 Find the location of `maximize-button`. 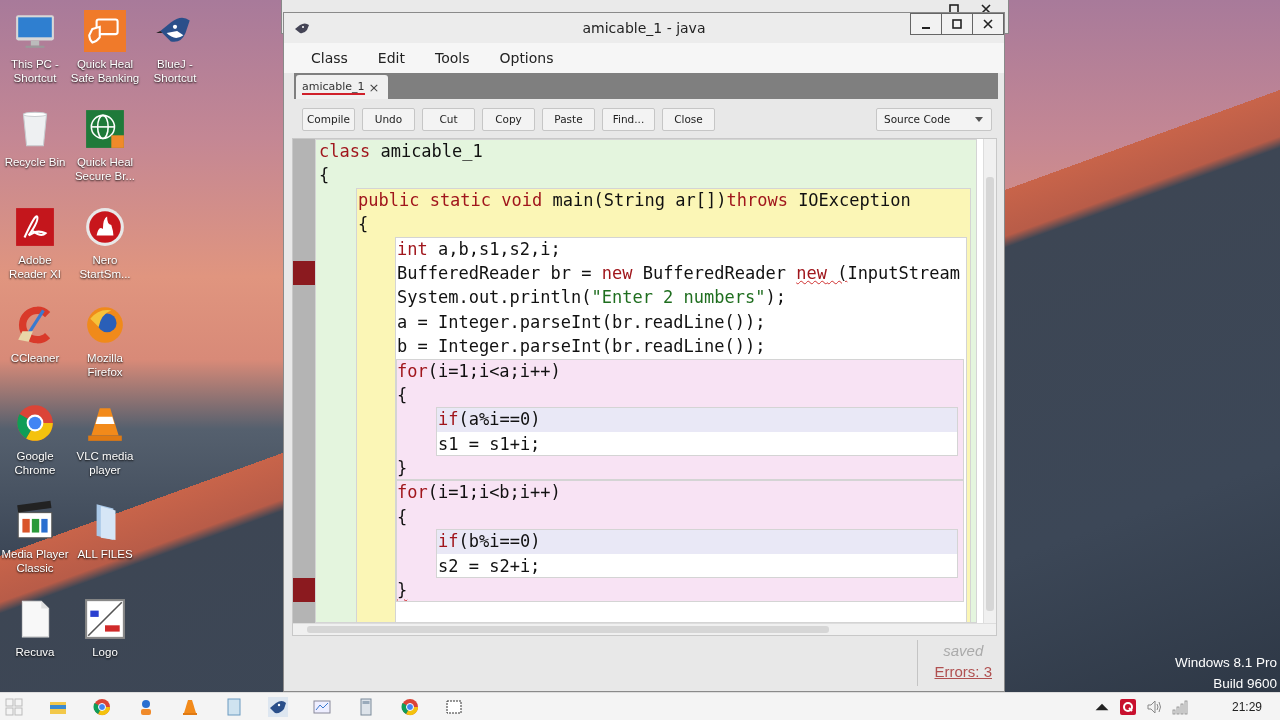

maximize-button is located at coordinates (957, 24).